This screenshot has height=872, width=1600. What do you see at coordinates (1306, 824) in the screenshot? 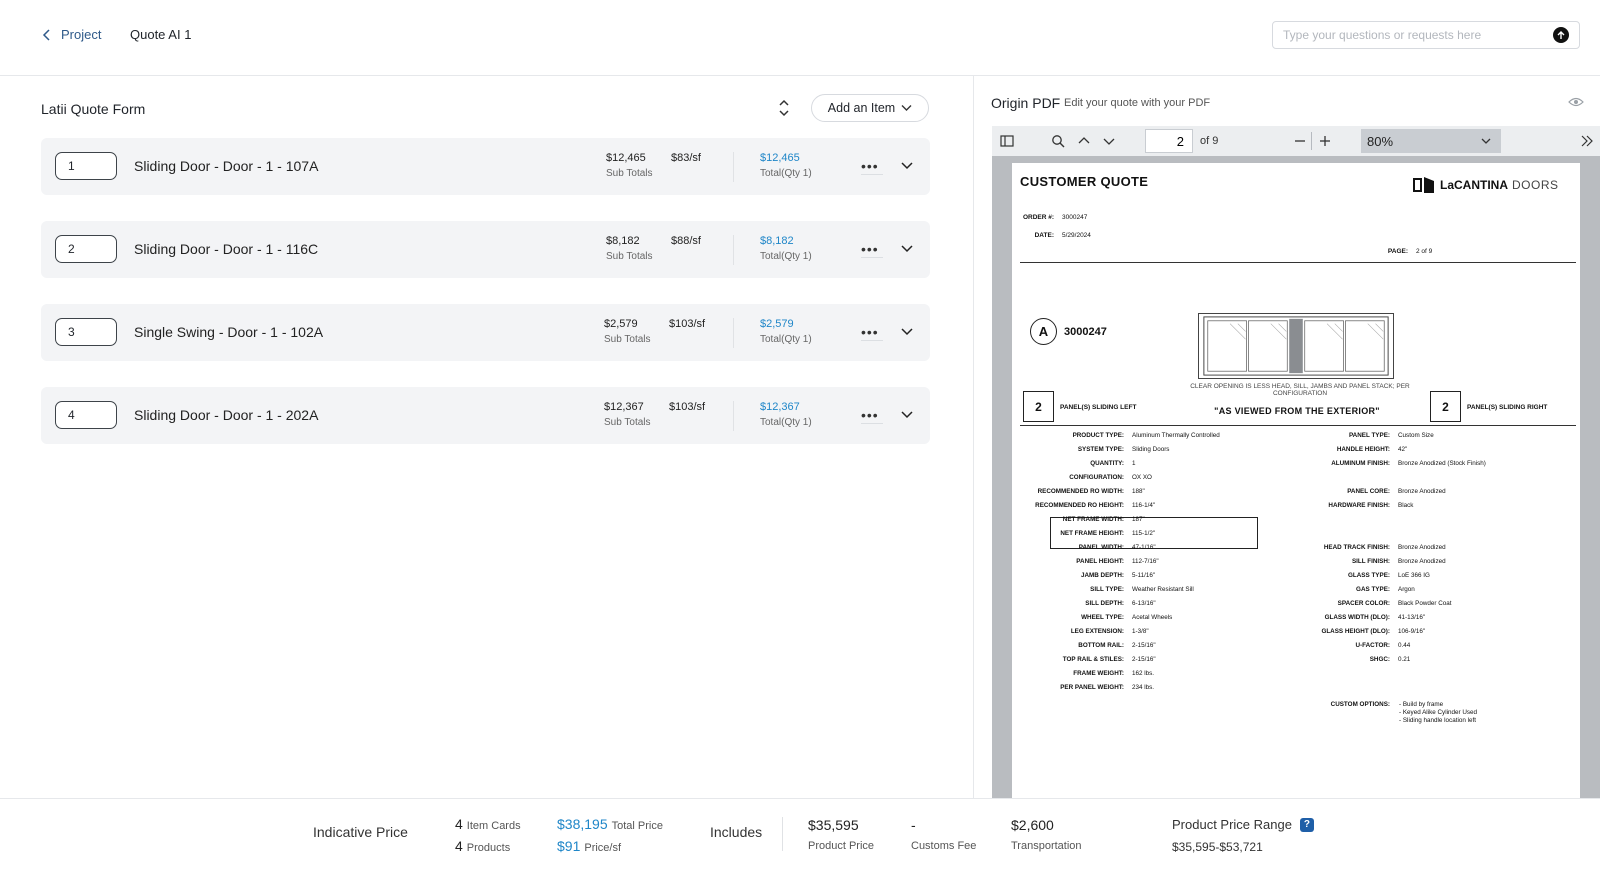
I see `help-icon: ?` at bounding box center [1306, 824].